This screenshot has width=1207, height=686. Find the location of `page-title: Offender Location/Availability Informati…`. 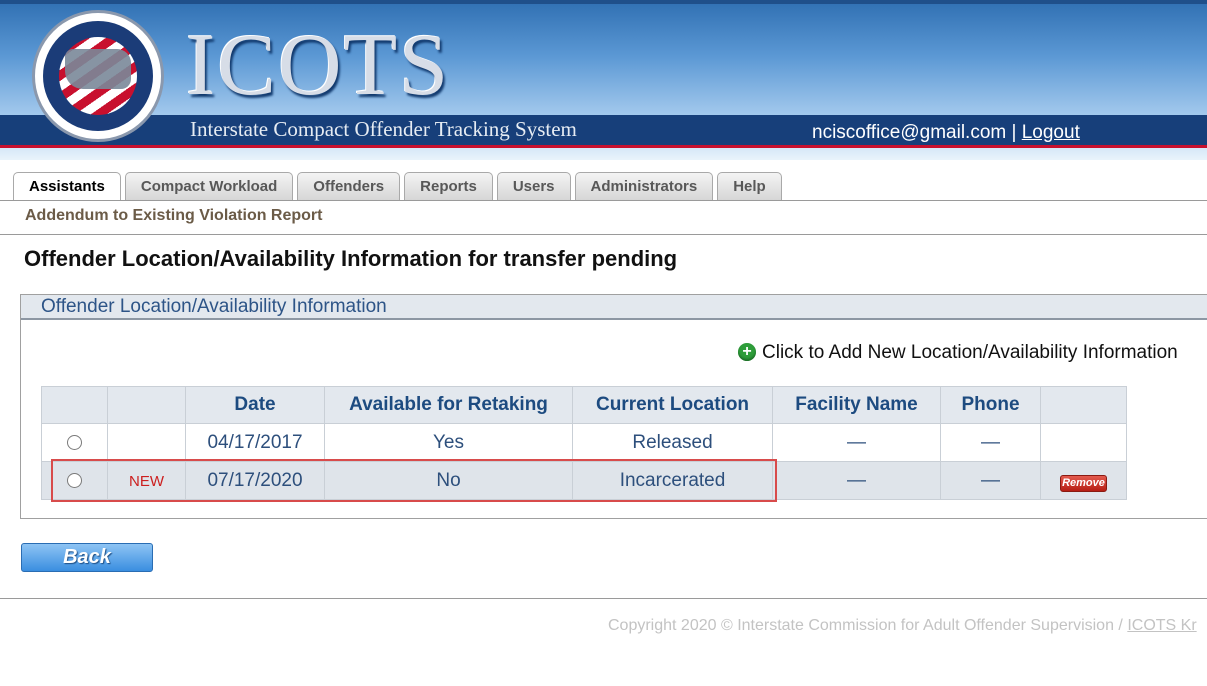

page-title: Offender Location/Availability Informati… is located at coordinates (351, 258).